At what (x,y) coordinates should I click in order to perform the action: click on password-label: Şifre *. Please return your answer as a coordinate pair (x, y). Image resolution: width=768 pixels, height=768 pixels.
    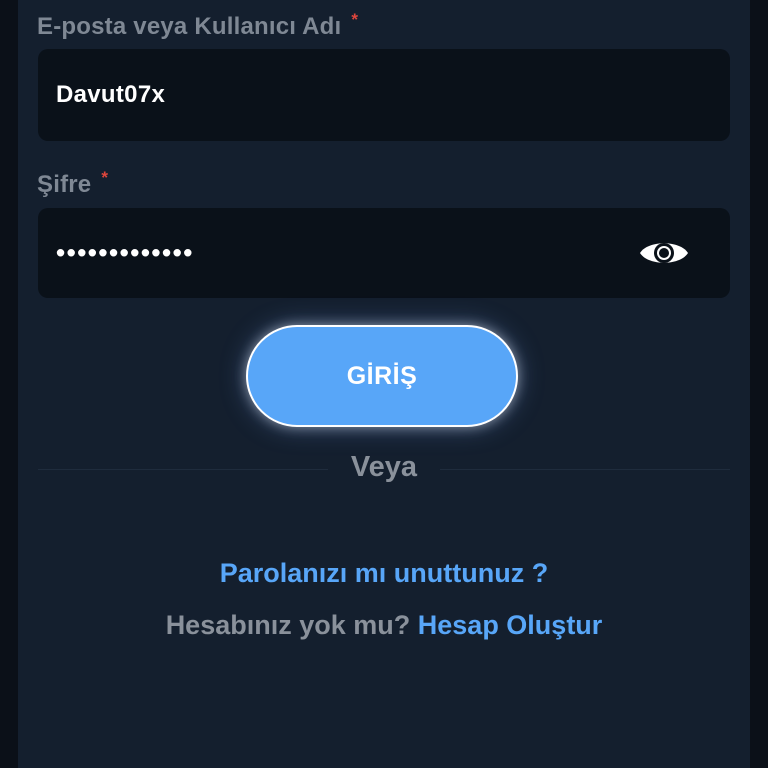
    Looking at the image, I should click on (72, 183).